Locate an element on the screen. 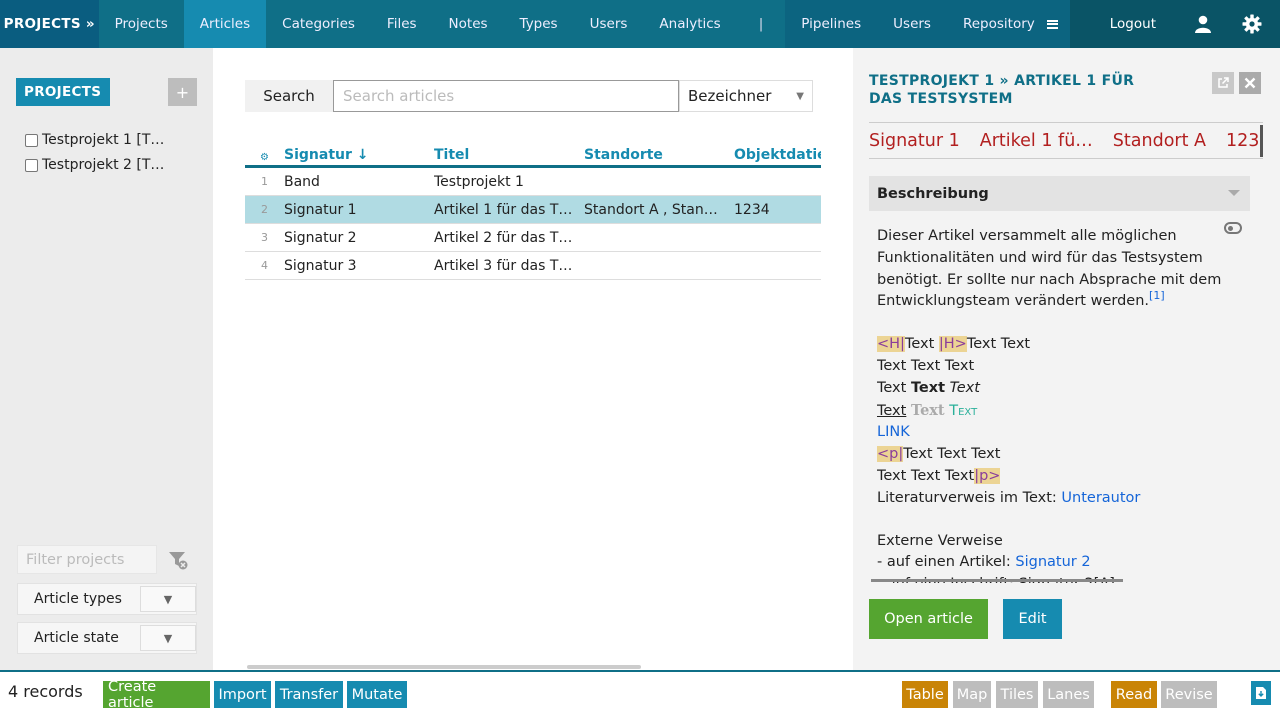 This screenshot has height=715, width=1280. search-field-select: Bezeichner ▼ is located at coordinates (746, 96).